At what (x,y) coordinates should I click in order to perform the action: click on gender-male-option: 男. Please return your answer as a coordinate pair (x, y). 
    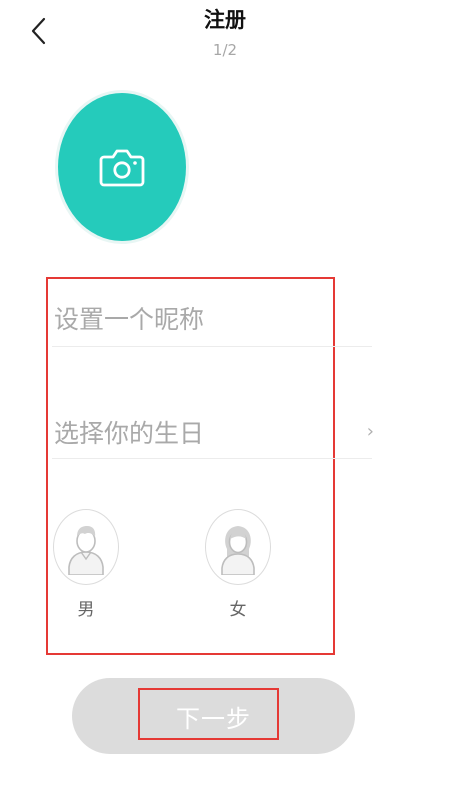
    Looking at the image, I should click on (86, 565).